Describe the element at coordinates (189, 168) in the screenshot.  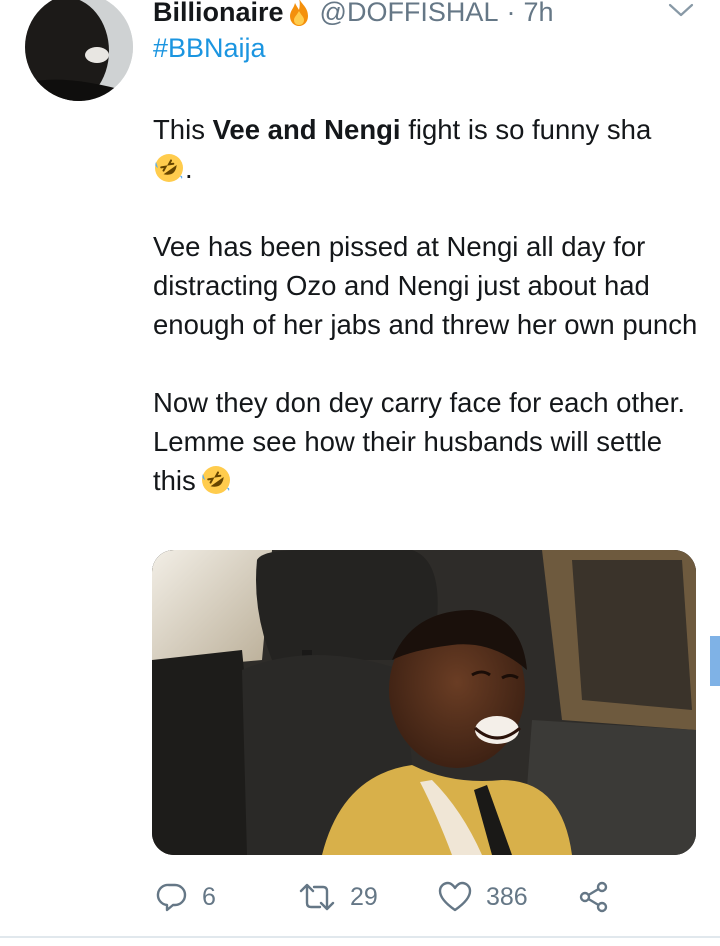
I see `p1-period: .` at that location.